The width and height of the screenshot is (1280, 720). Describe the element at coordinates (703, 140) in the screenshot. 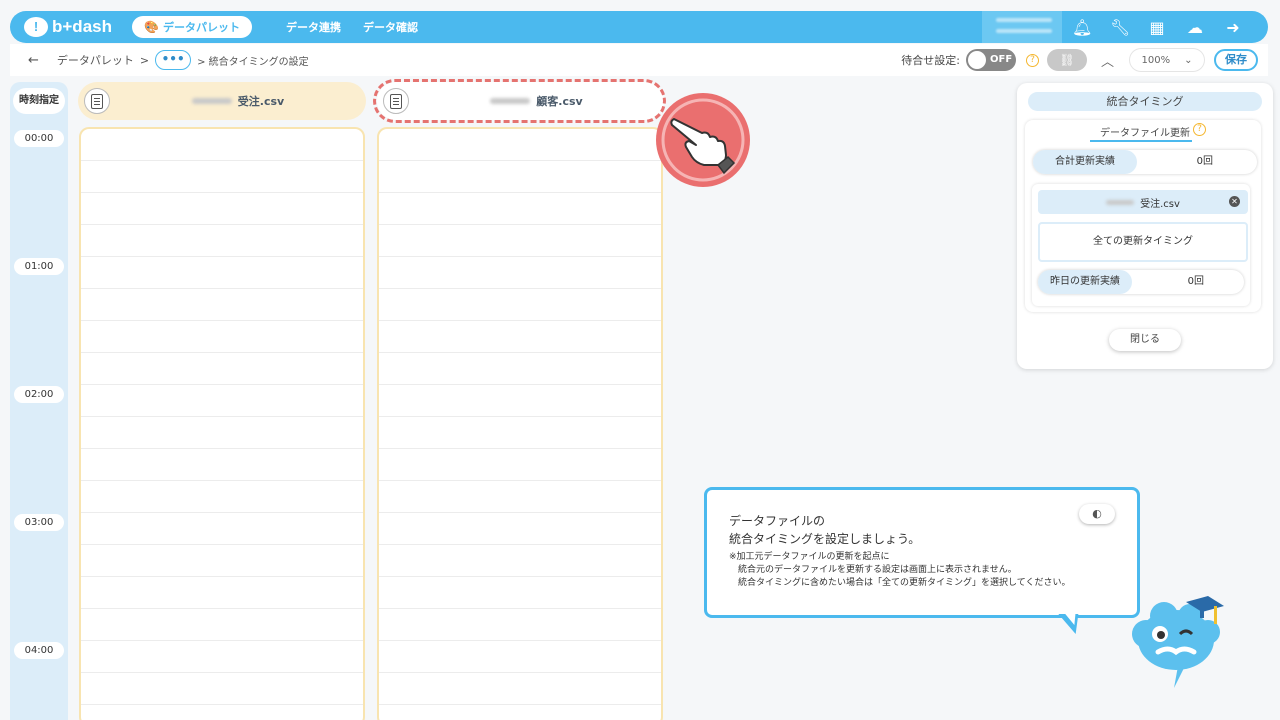

I see `pointer-hand-icon` at that location.